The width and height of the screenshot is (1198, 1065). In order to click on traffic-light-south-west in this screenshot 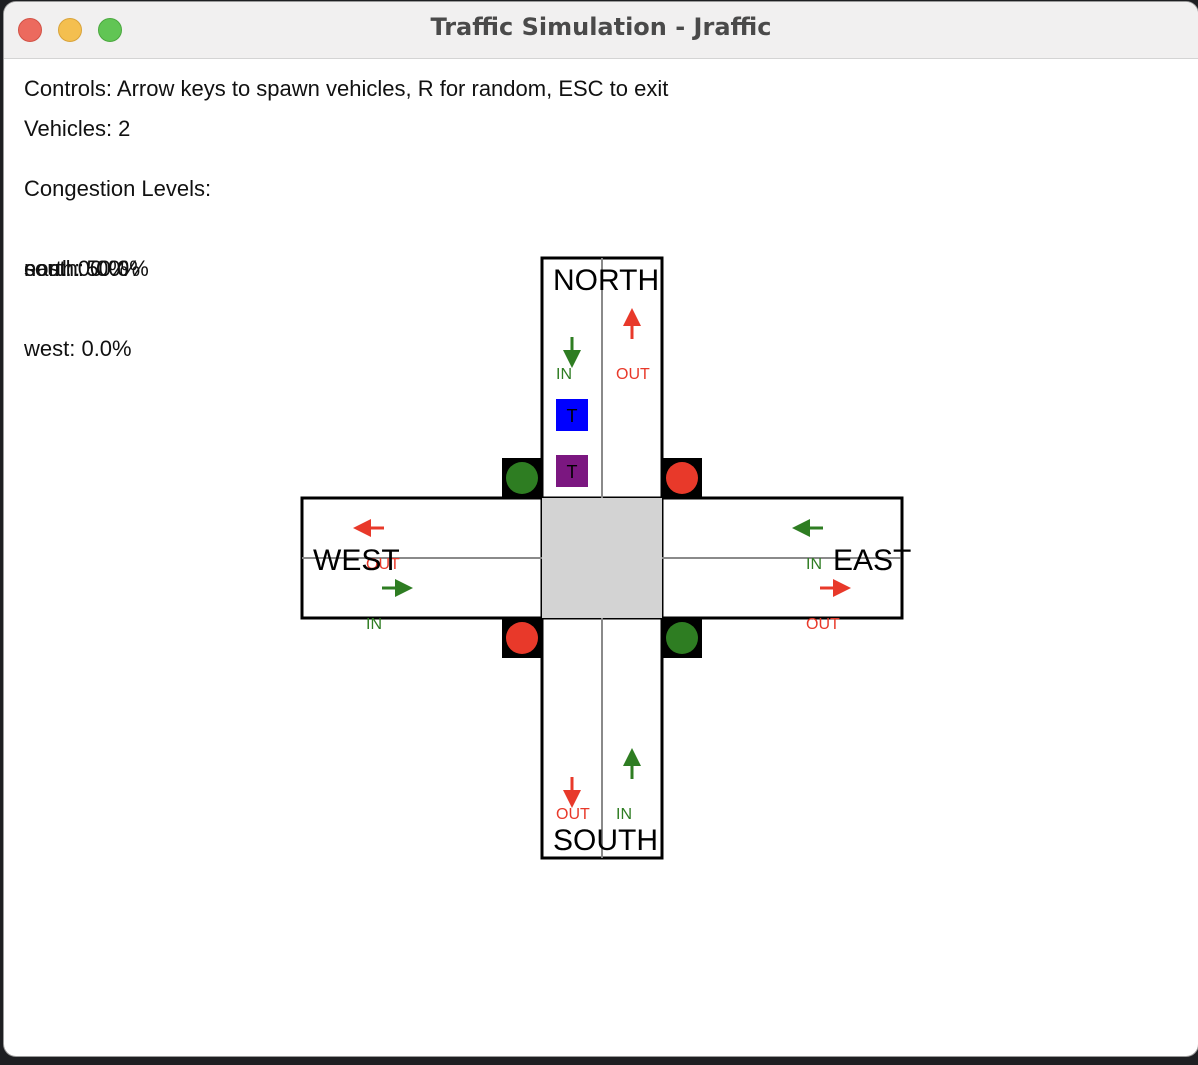, I will do `click(522, 638)`.